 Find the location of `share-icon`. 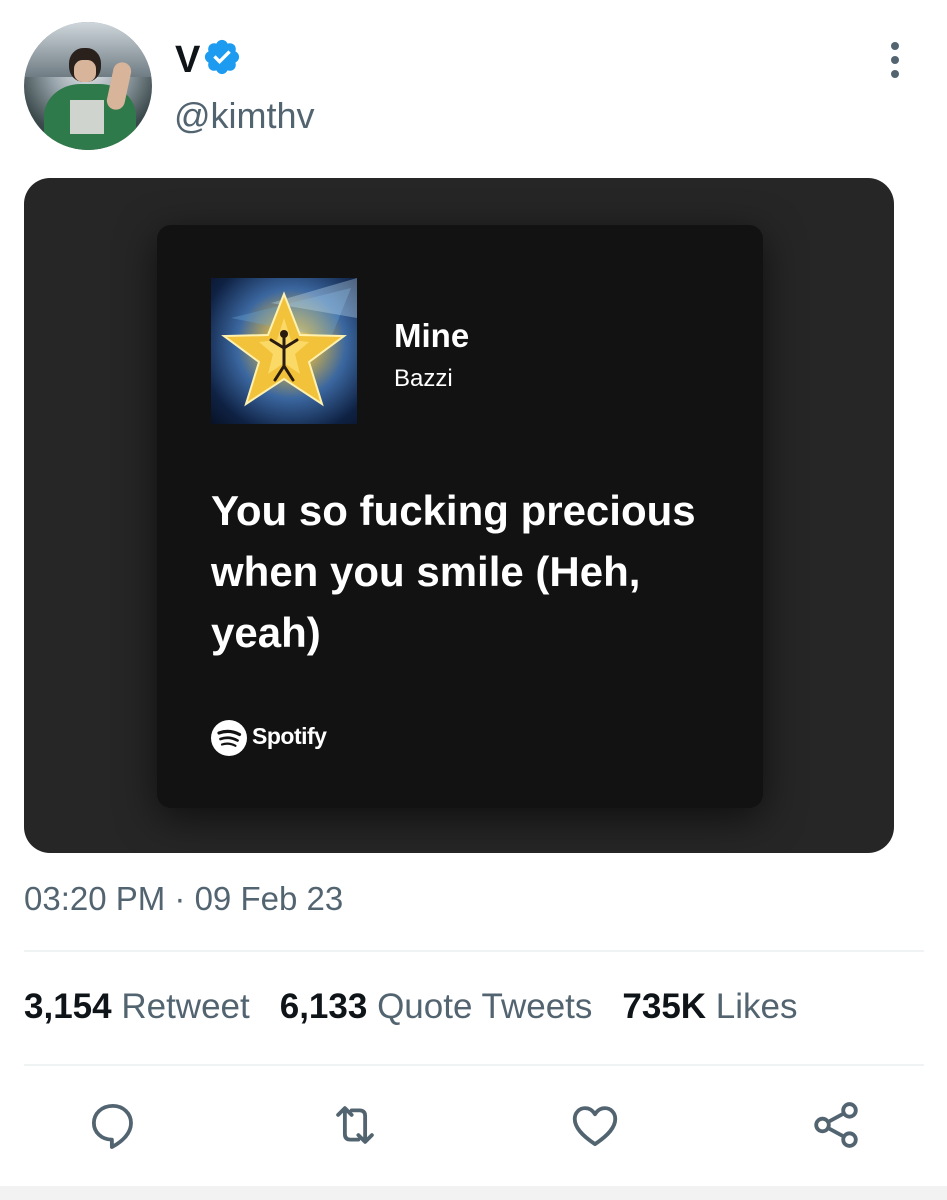

share-icon is located at coordinates (836, 1125).